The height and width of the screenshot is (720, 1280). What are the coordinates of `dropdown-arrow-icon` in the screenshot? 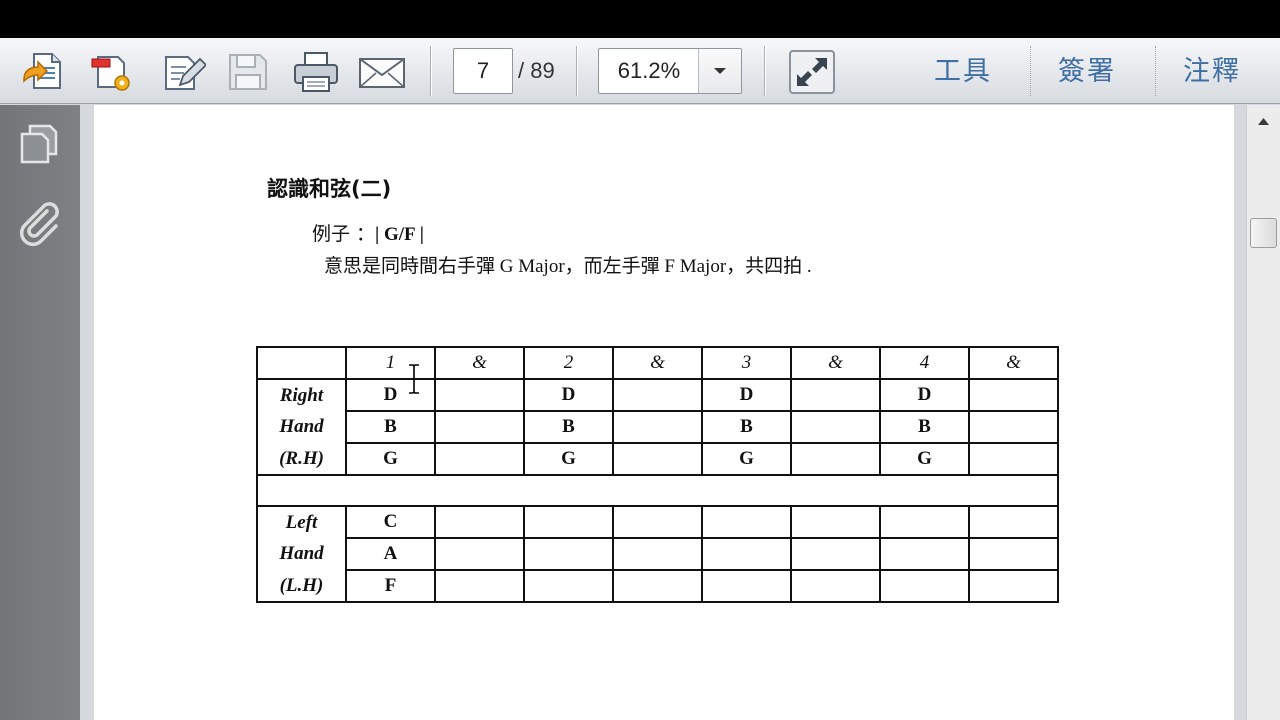 It's located at (720, 71).